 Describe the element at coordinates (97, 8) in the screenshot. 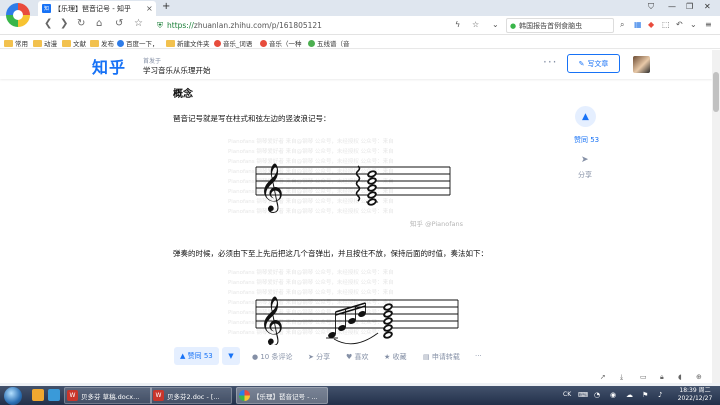

I see `browser-tab-active: 知 【乐理】琶音记号 - 知乎 ×` at that location.